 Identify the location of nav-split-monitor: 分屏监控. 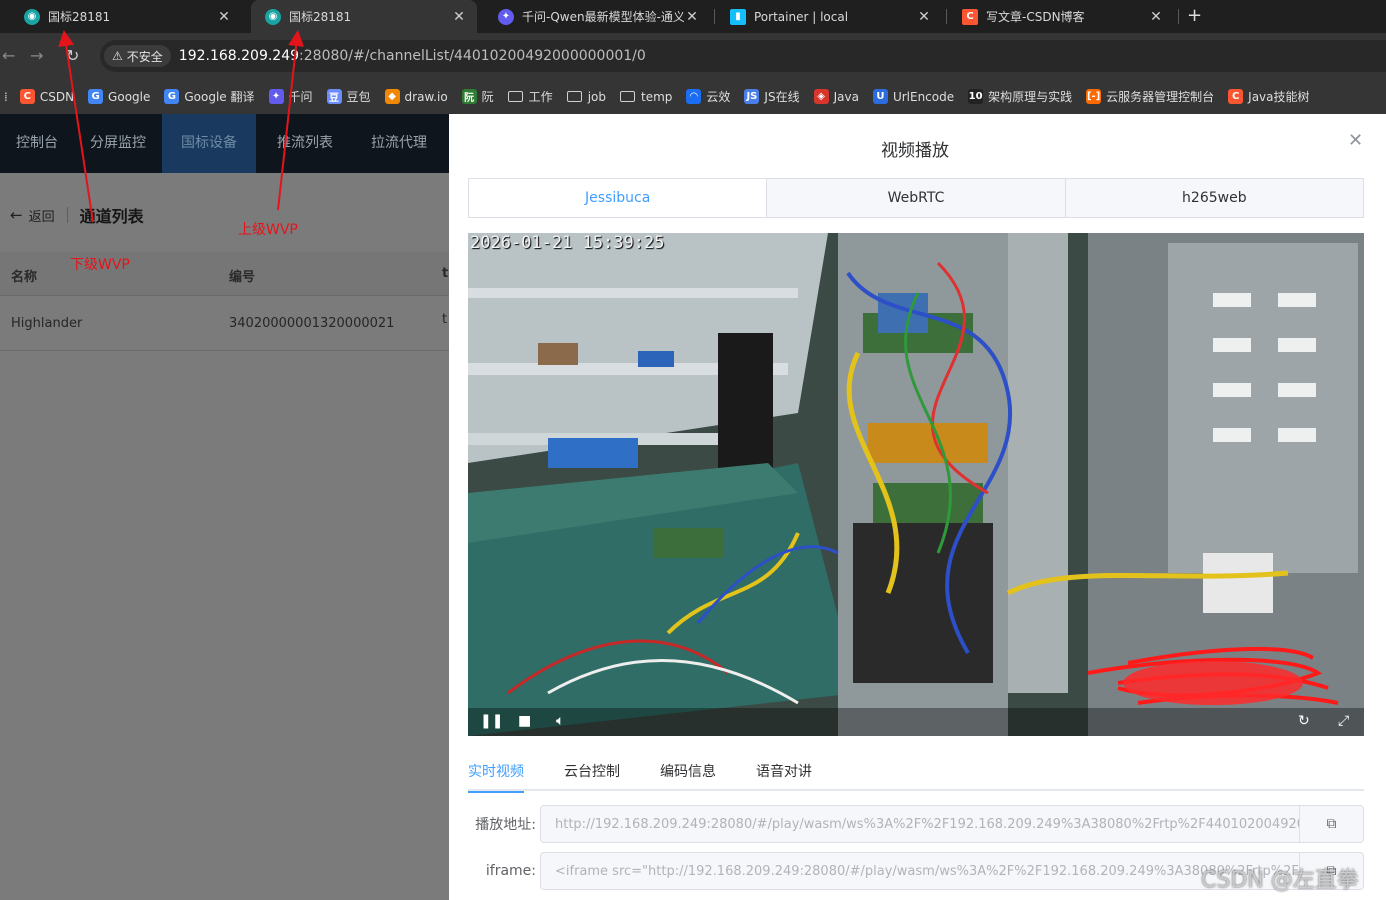
(118, 143).